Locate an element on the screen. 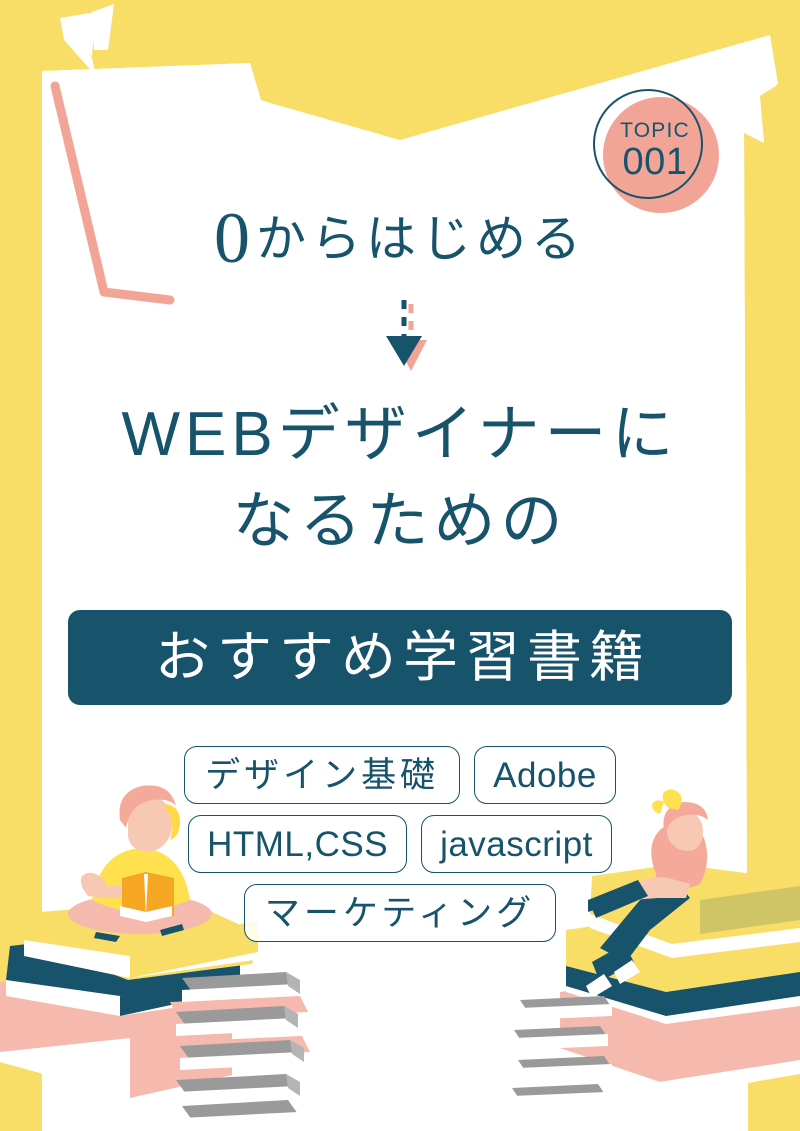  tag-row: マーケティング is located at coordinates (400, 913).